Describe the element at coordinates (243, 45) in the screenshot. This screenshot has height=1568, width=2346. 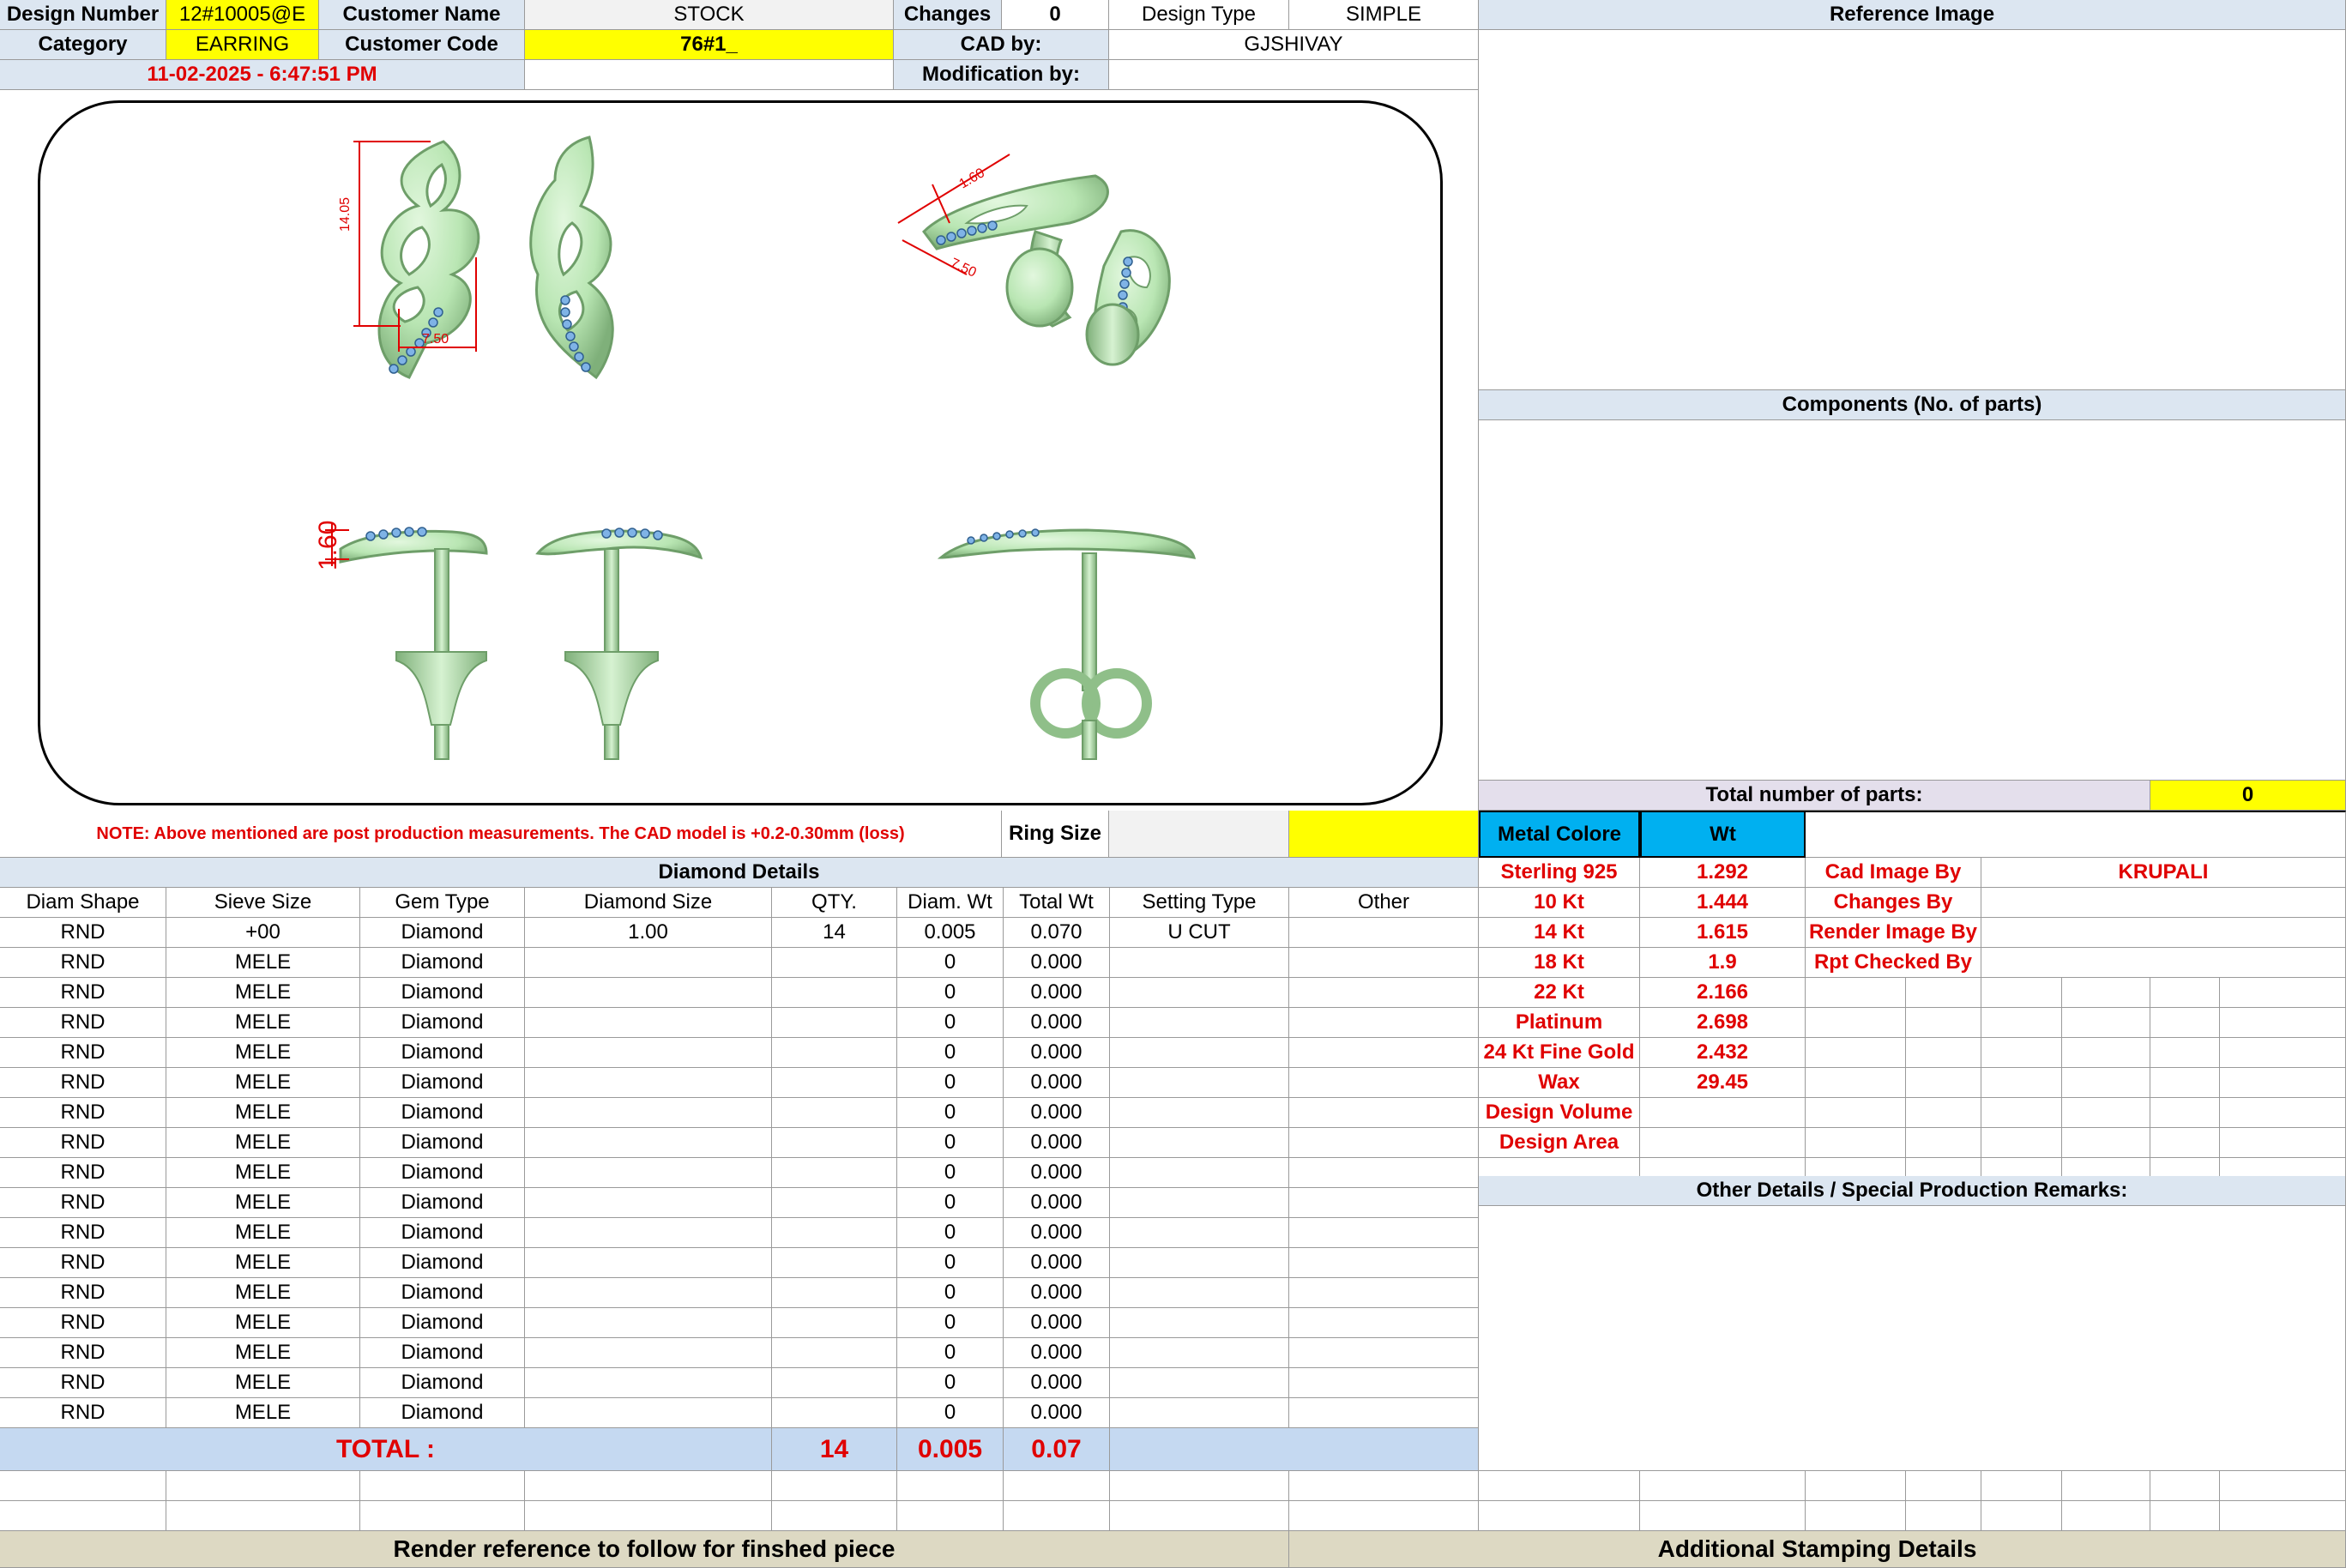
I see `category-value: EARRING` at that location.